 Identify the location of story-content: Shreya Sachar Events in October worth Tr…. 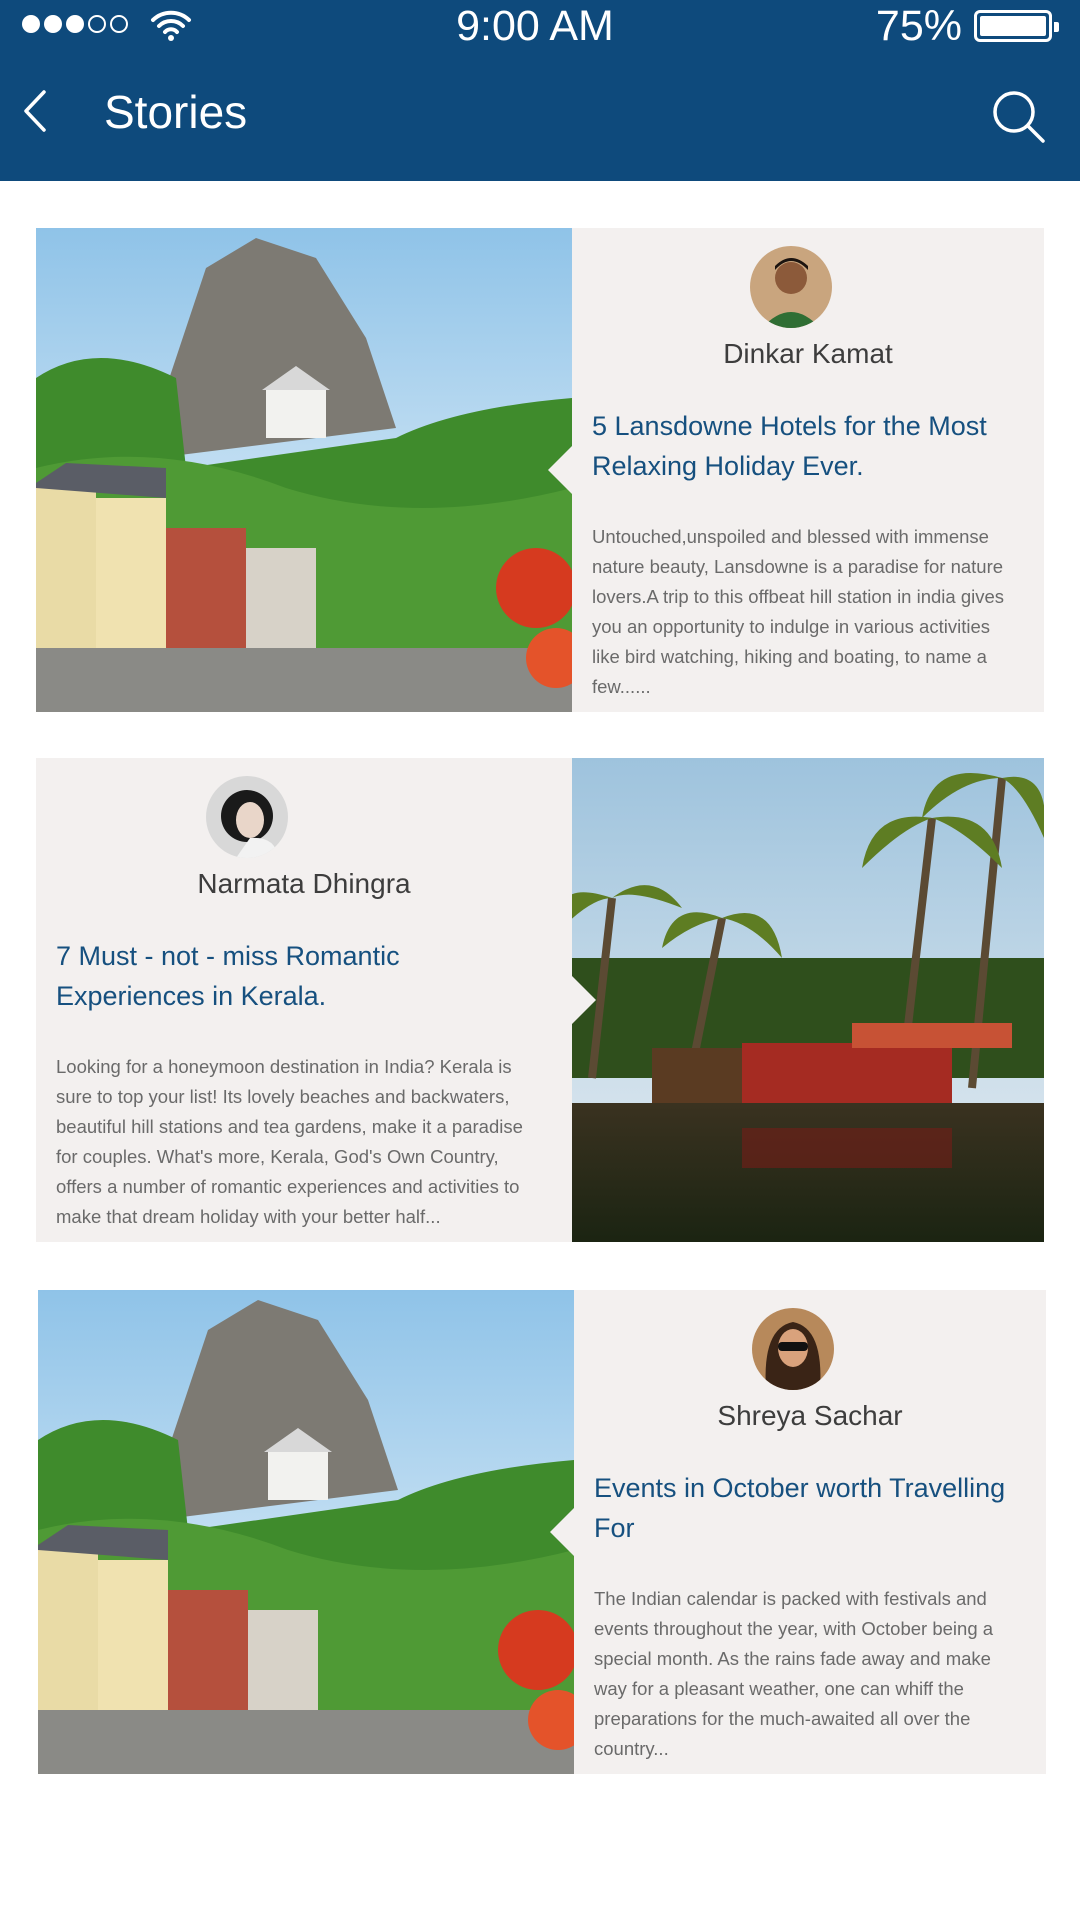
(810, 1532).